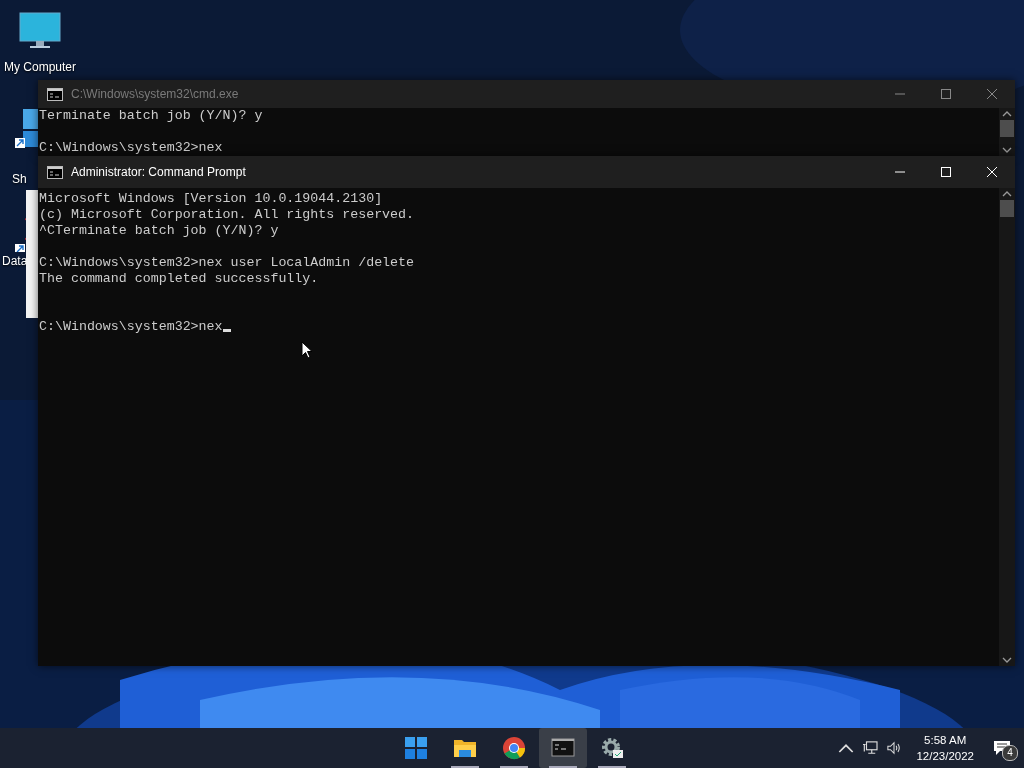 Image resolution: width=1024 pixels, height=768 pixels. I want to click on notifications-button: 4, so click(1002, 748).